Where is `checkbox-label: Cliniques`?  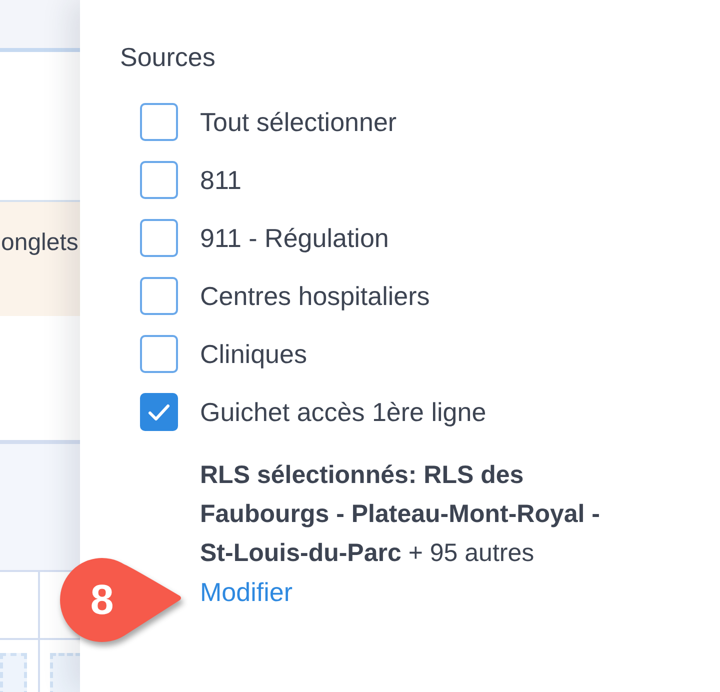
checkbox-label: Cliniques is located at coordinates (253, 354).